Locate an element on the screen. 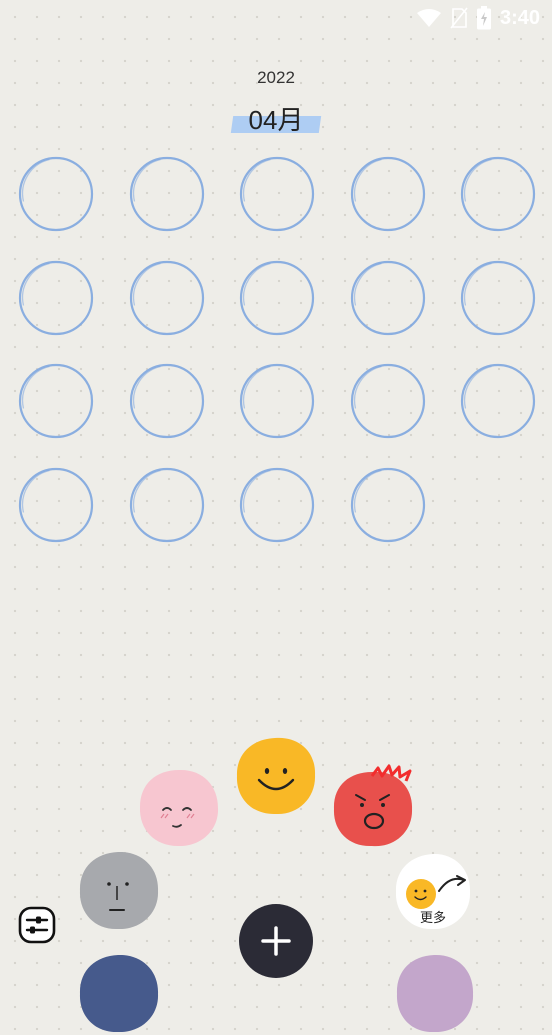 This screenshot has height=1035, width=552. add-entry-button is located at coordinates (276, 941).